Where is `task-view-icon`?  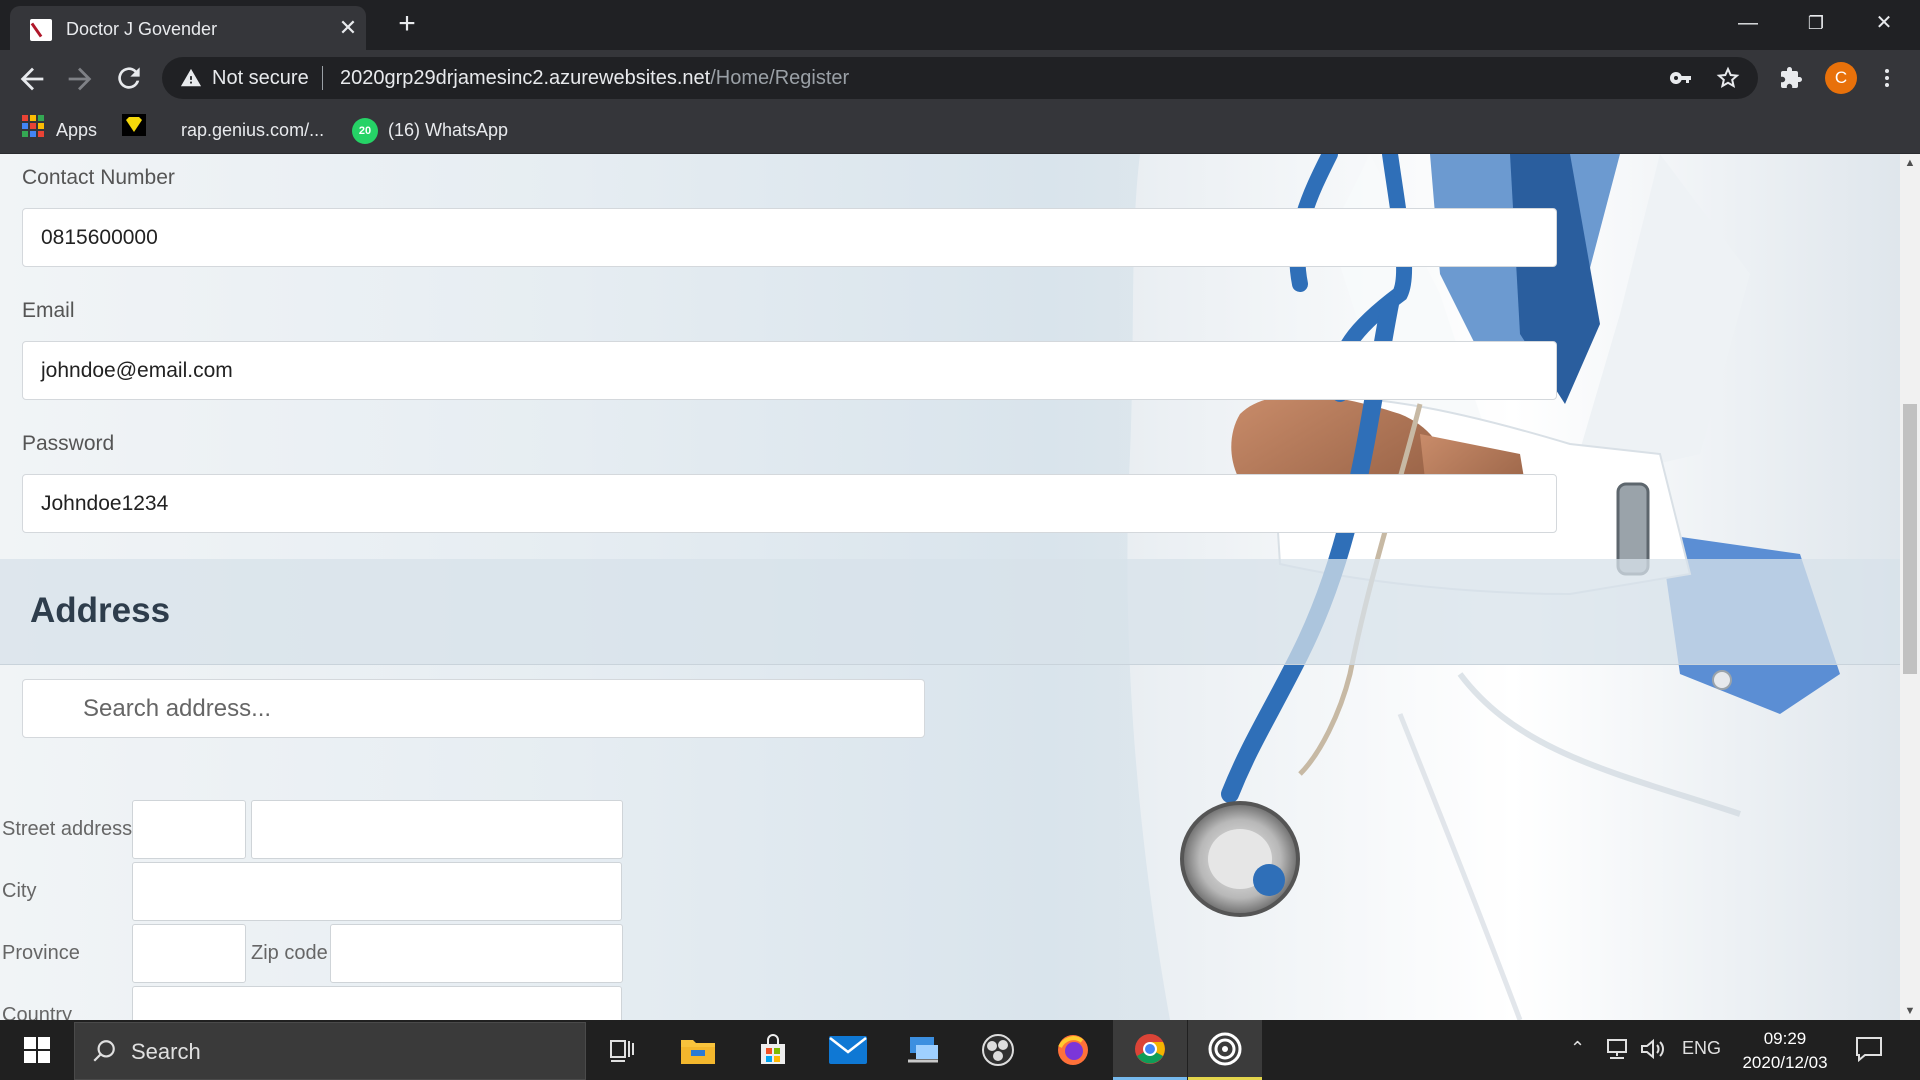 task-view-icon is located at coordinates (623, 1050).